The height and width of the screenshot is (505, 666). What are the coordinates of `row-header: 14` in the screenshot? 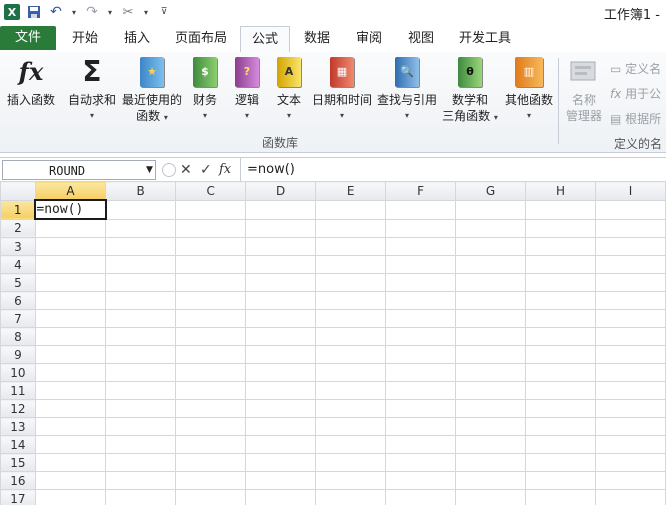 It's located at (18, 444).